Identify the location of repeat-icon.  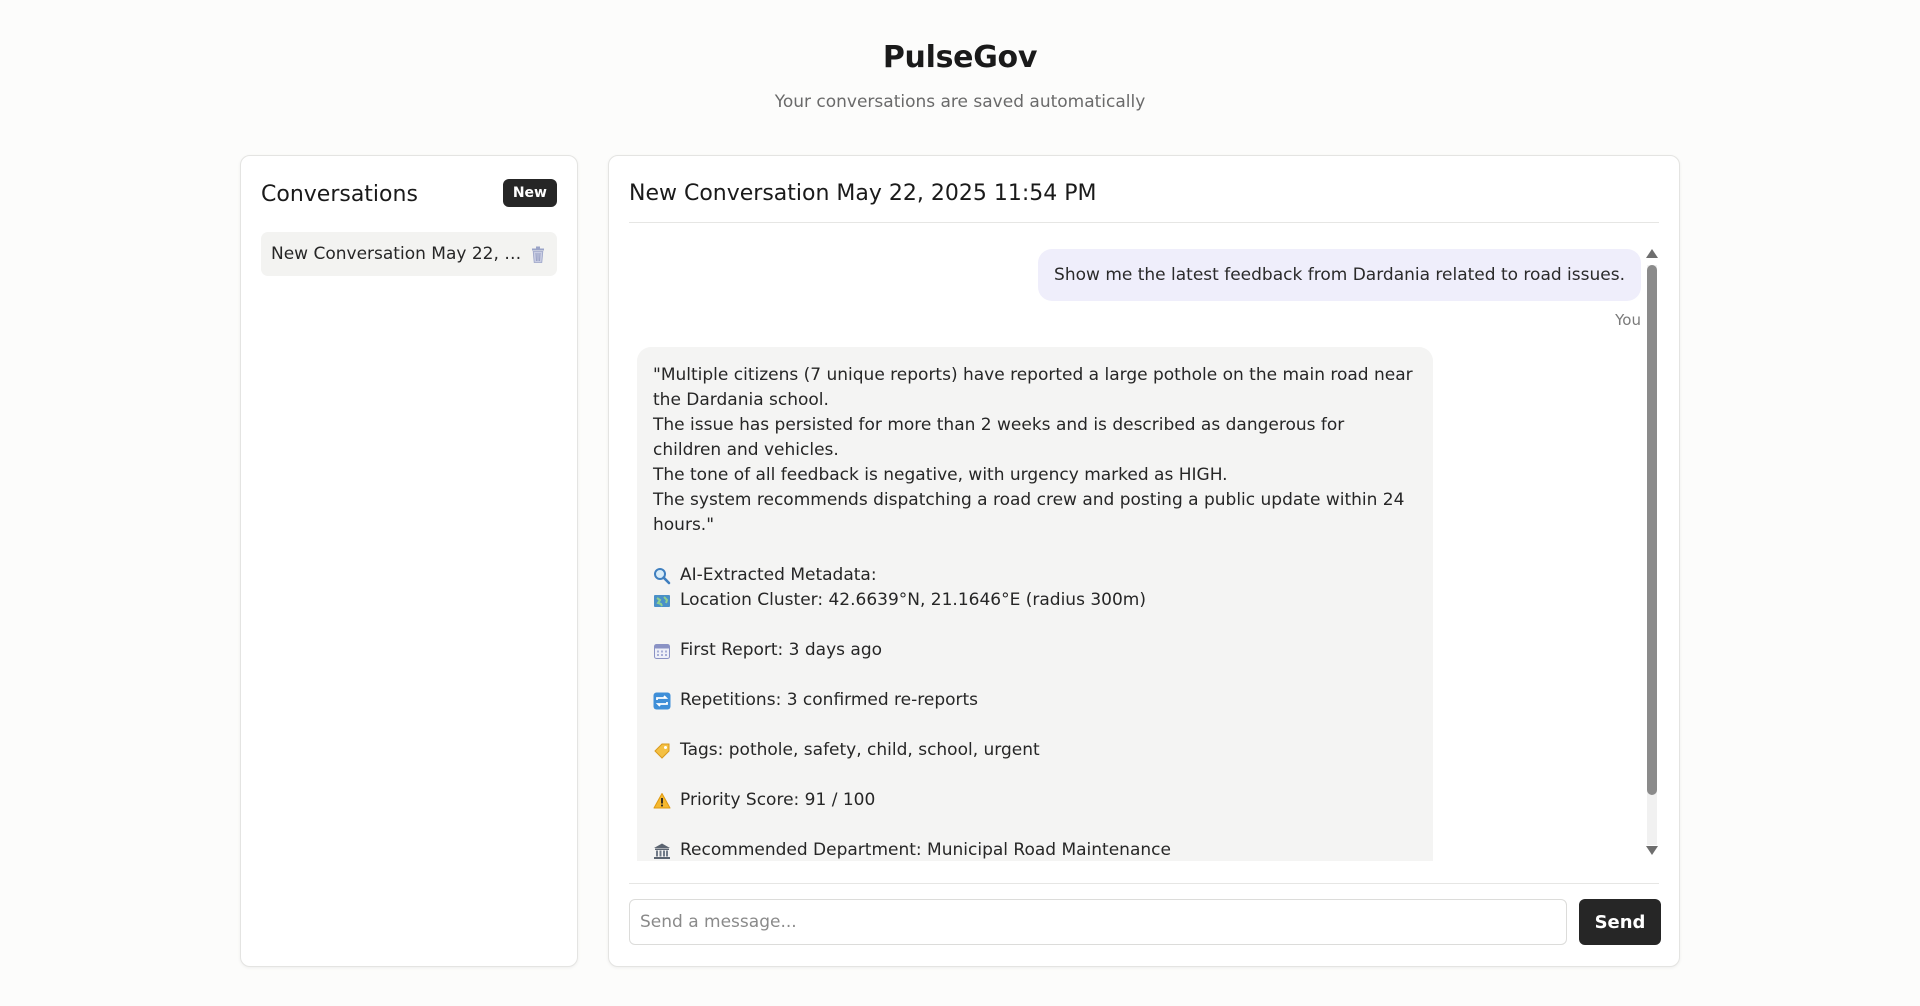
(662, 701).